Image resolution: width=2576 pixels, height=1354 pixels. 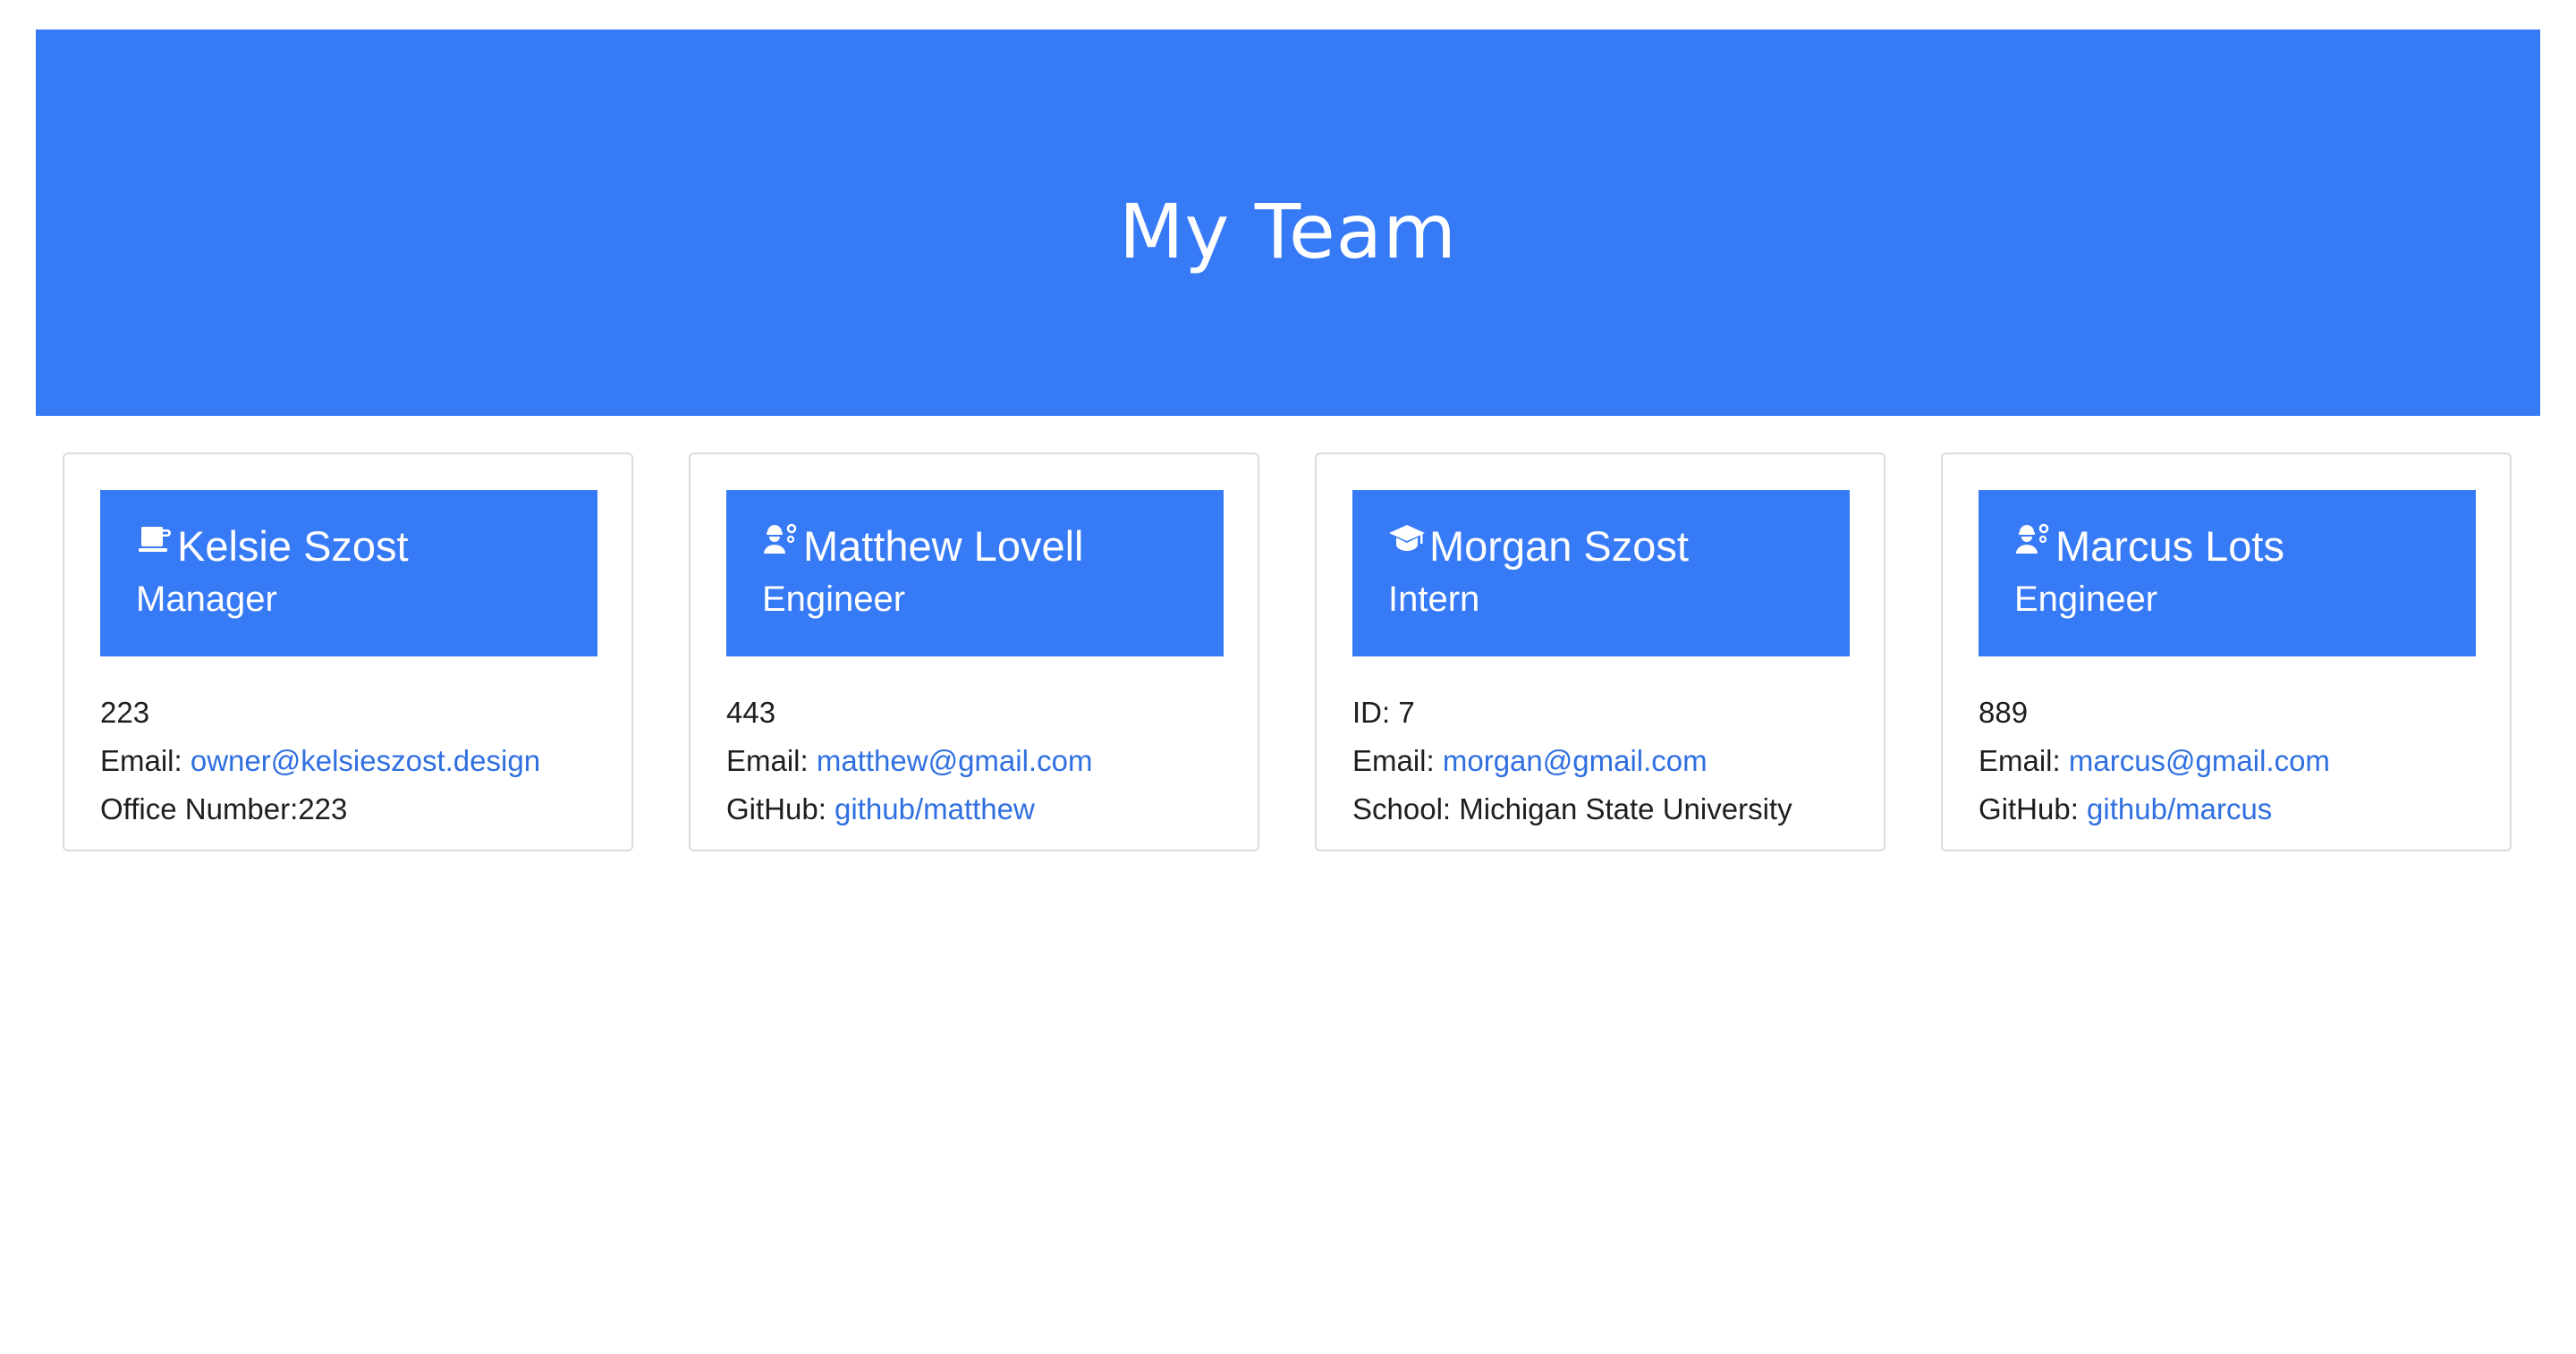 I want to click on employee-id: 223, so click(x=125, y=712).